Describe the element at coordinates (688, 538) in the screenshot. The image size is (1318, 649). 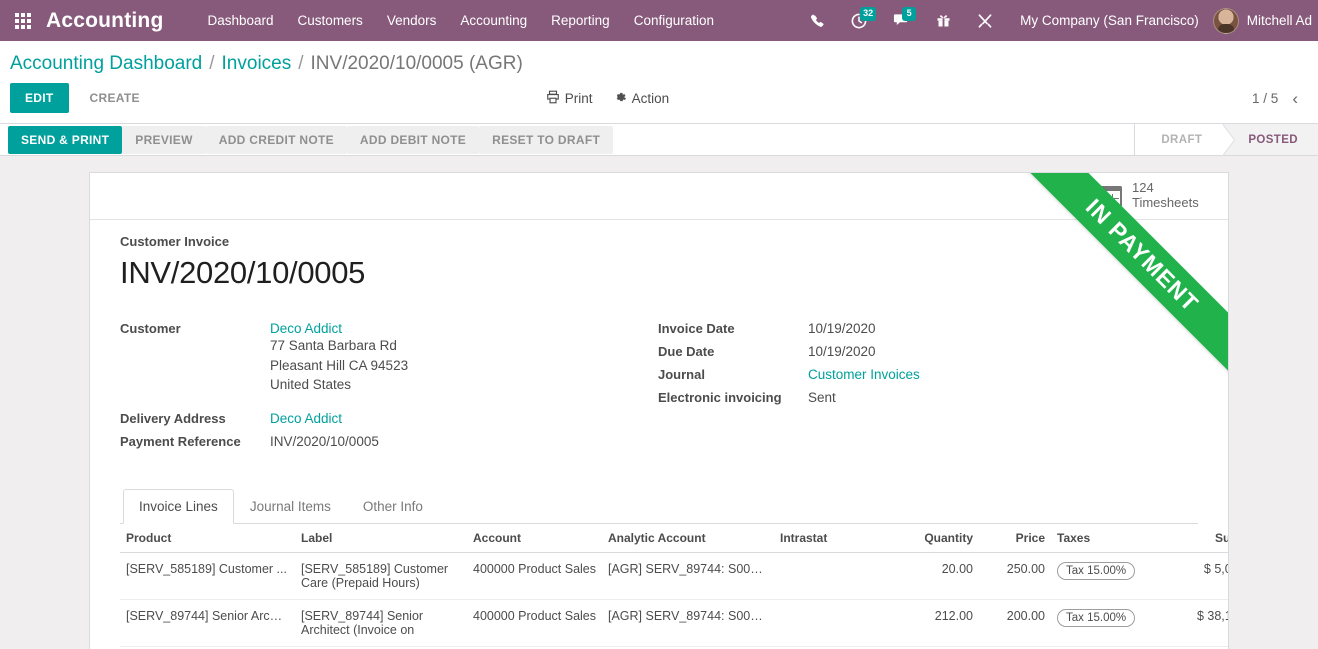
I see `column-header-analytic-account: Analytic Account` at that location.